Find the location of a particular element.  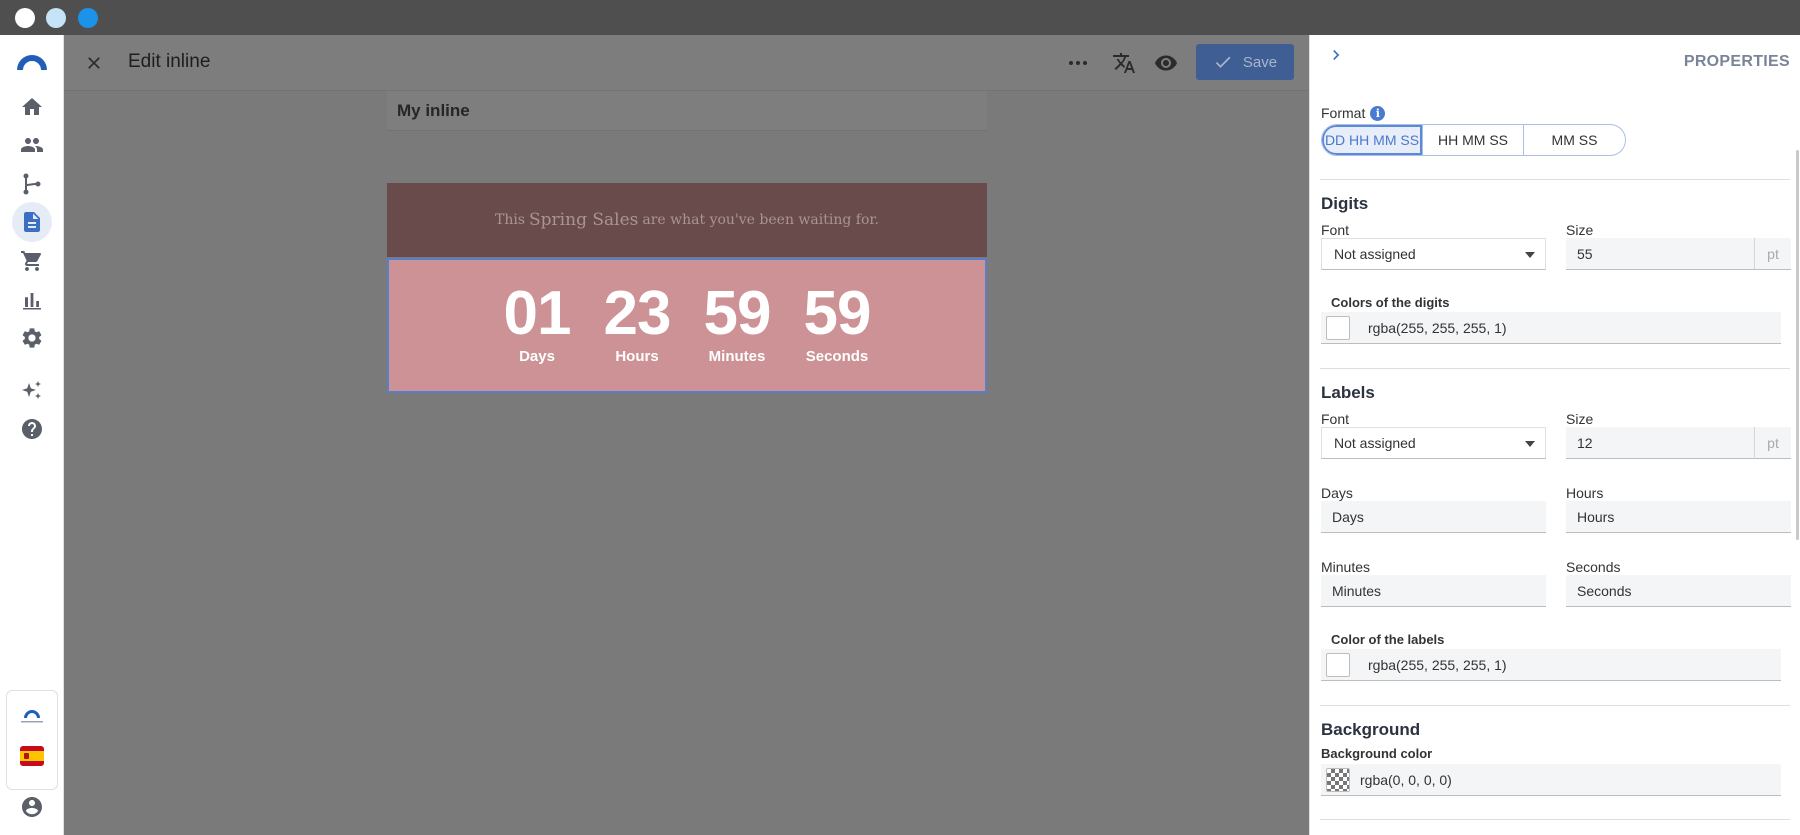

banner-text-post: are what you've been waiting for. is located at coordinates (760, 220).